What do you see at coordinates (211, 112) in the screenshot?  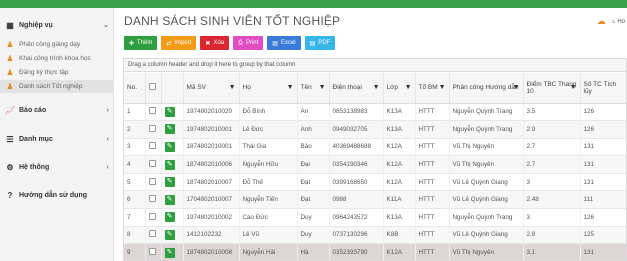 I see `cell-masv: 1974802010020` at bounding box center [211, 112].